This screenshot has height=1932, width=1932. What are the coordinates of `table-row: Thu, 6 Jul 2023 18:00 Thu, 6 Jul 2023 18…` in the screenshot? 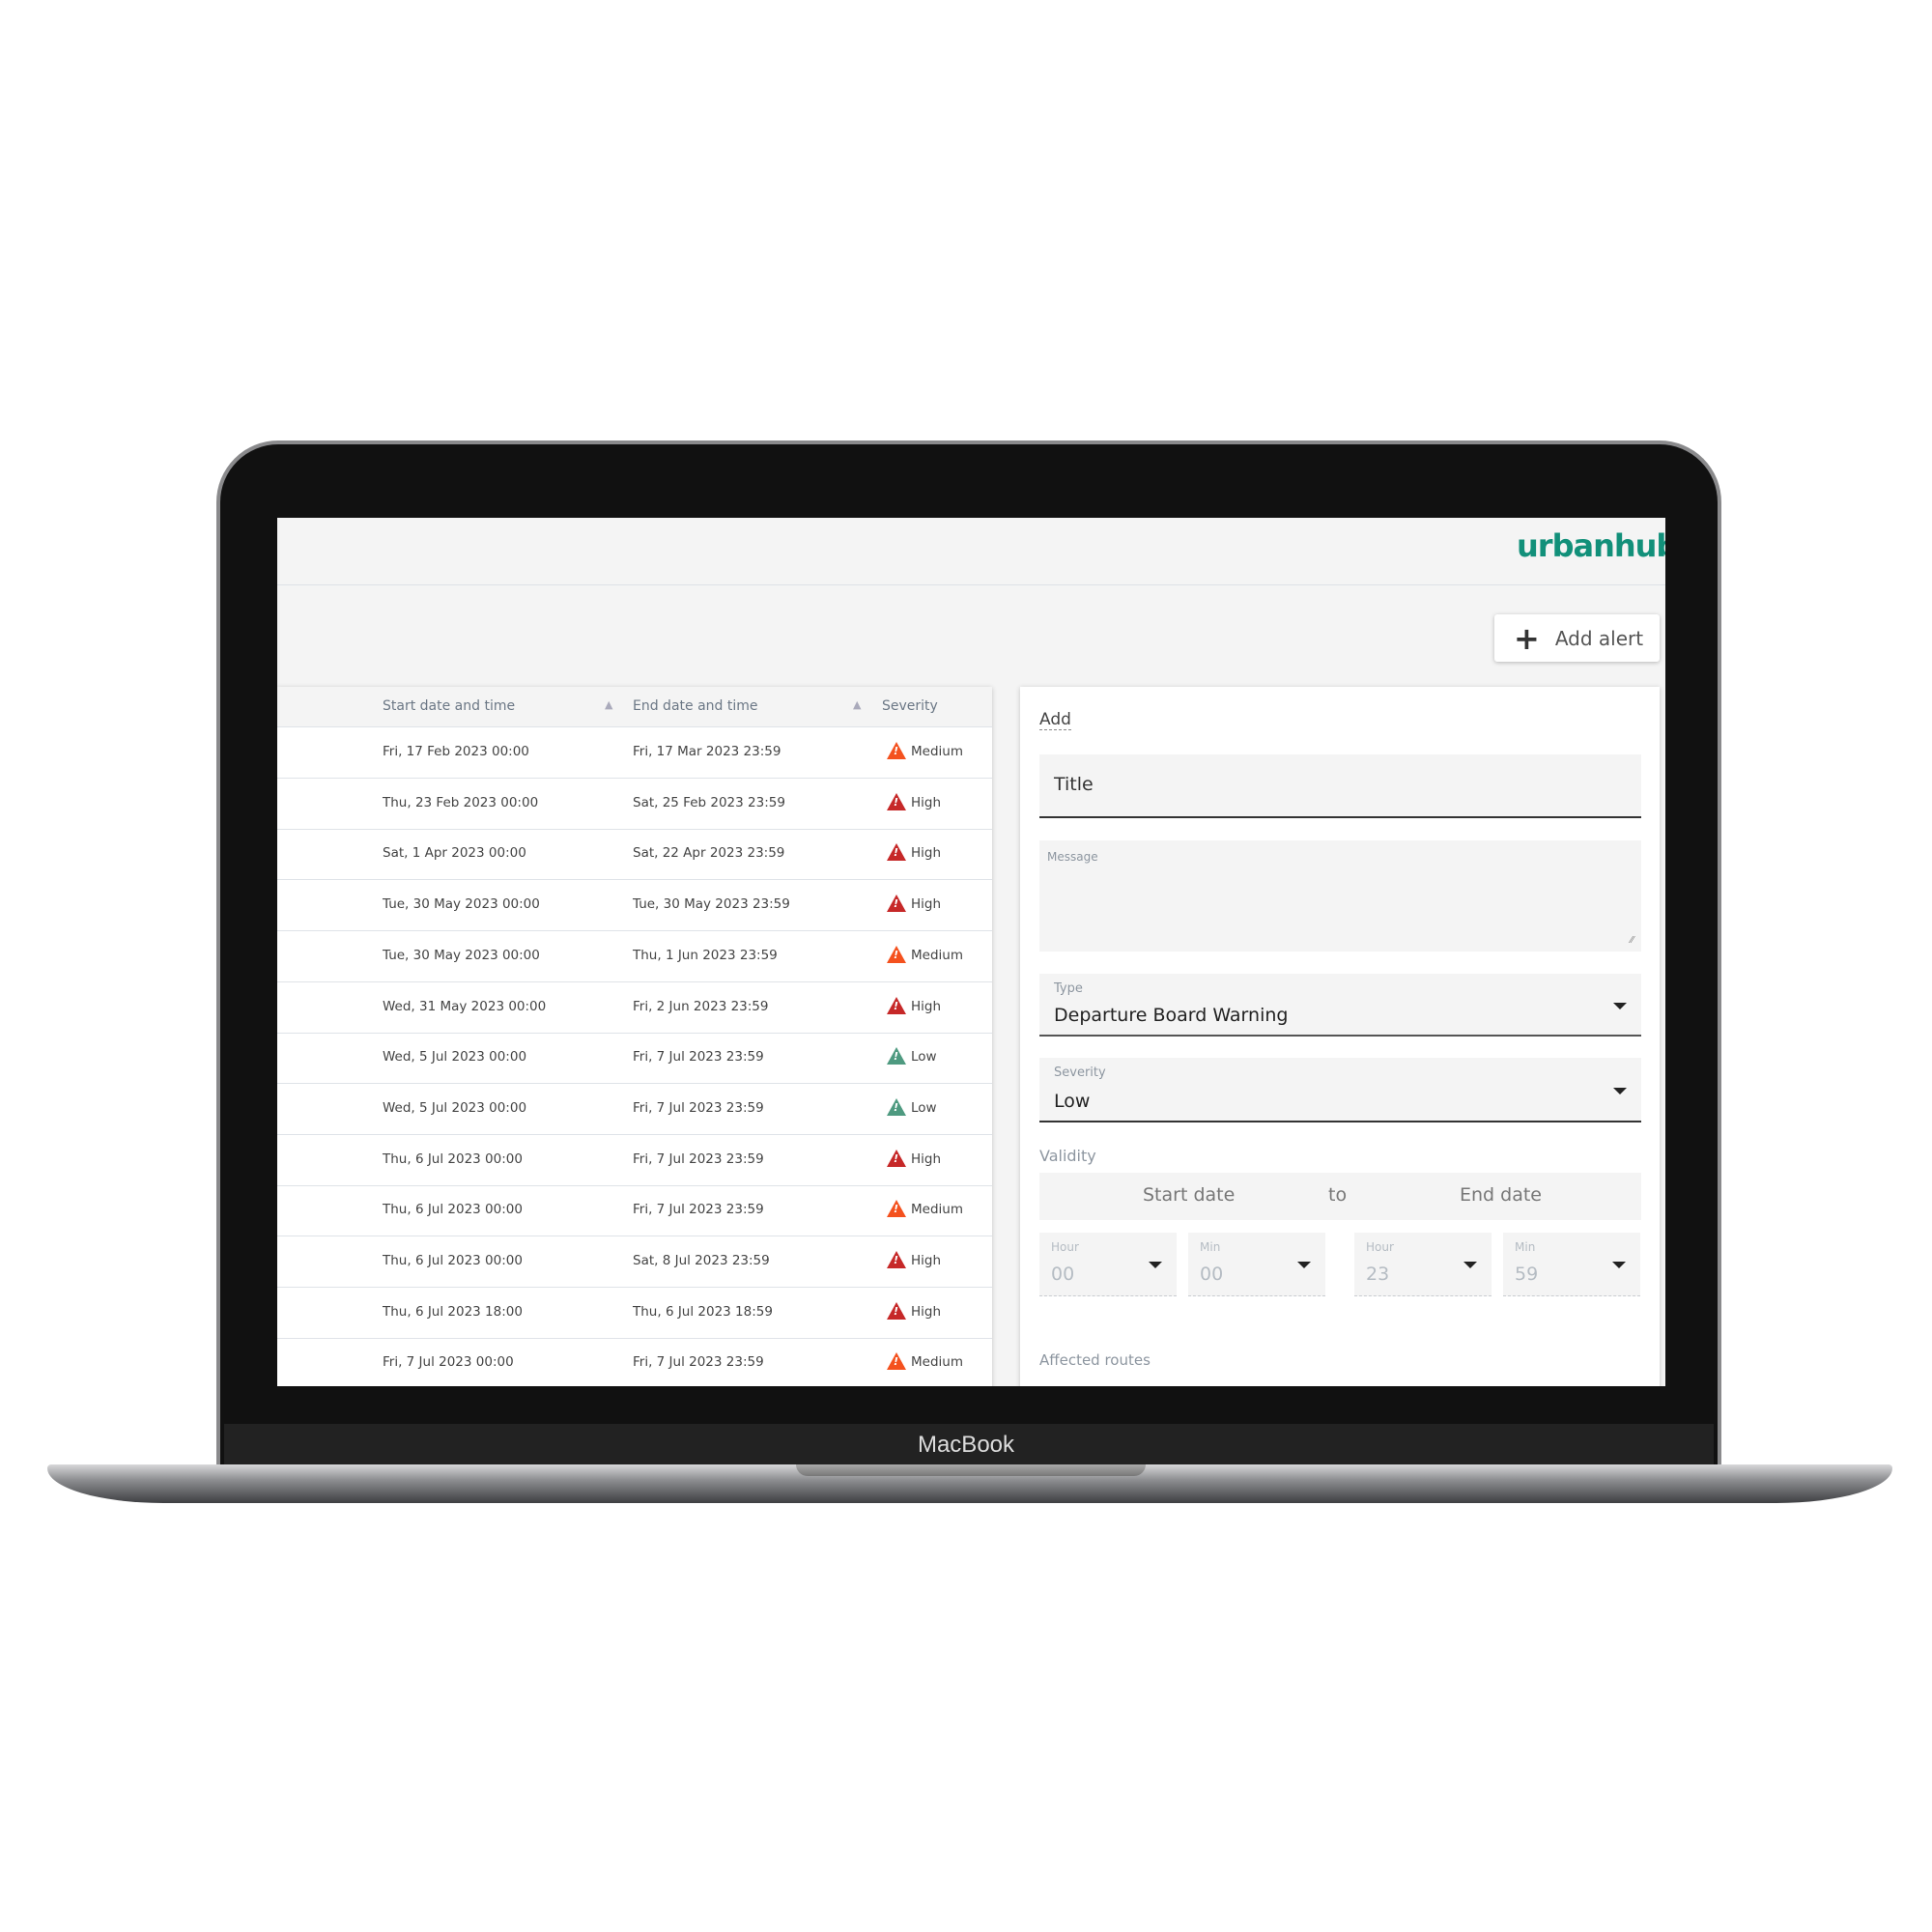 It's located at (634, 1313).